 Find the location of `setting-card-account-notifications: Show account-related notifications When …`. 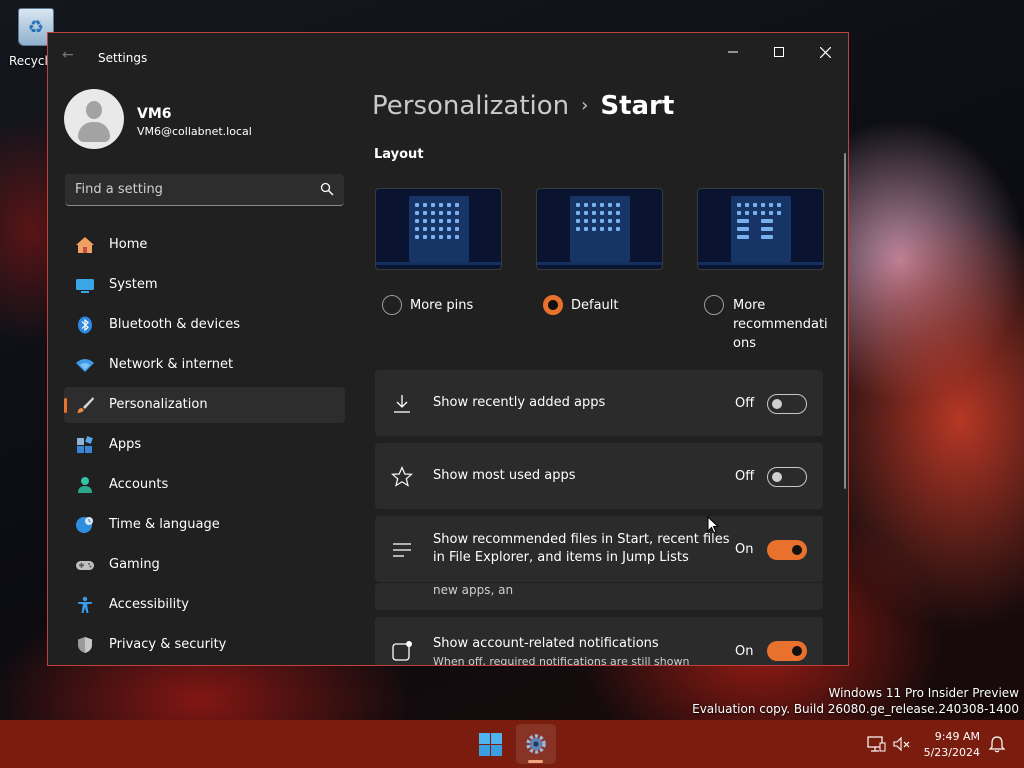

setting-card-account-notifications: Show account-related notifications When … is located at coordinates (599, 641).